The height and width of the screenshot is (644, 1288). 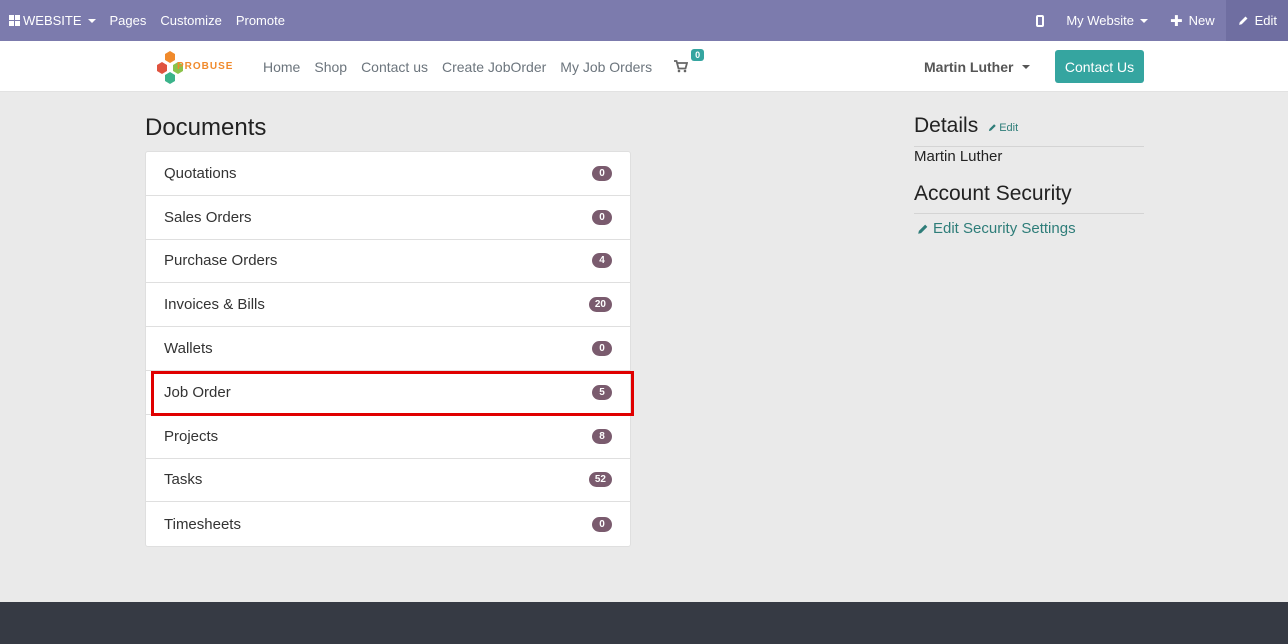 I want to click on list-item-invoices-bills: Invoices & Bills 20, so click(x=388, y=305).